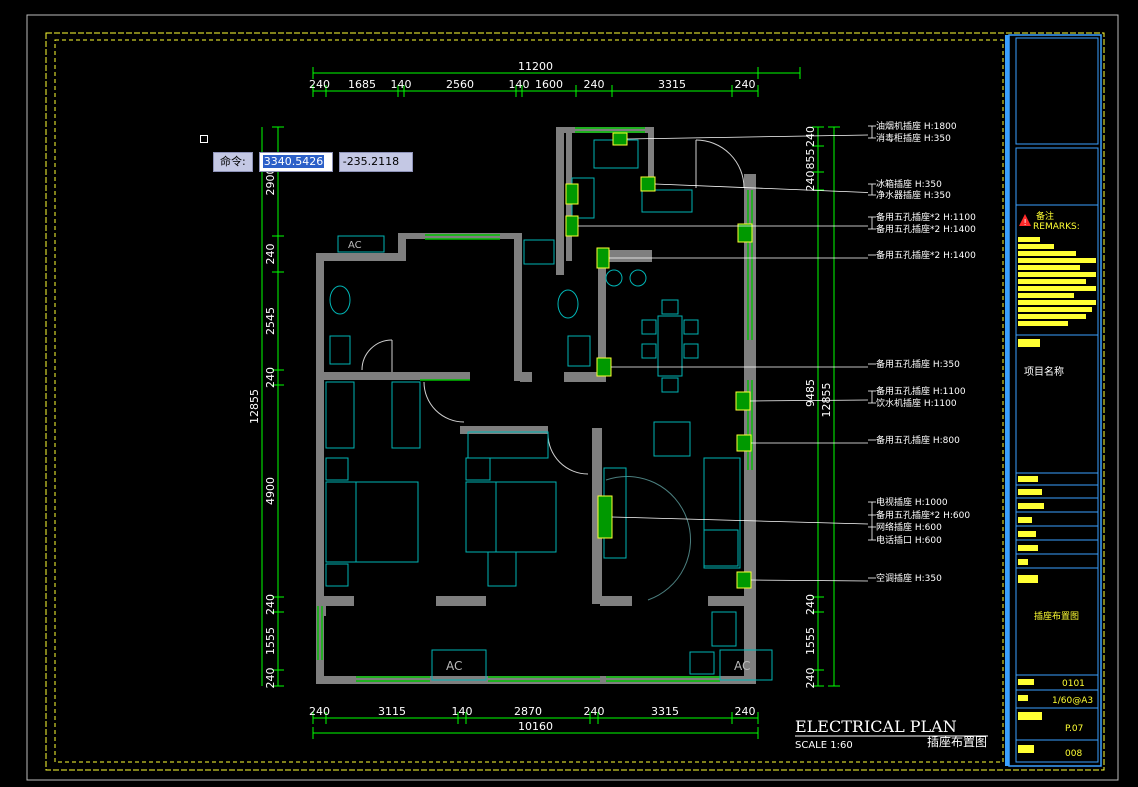  I want to click on plan-cn-title: 插座布置图, so click(957, 741).